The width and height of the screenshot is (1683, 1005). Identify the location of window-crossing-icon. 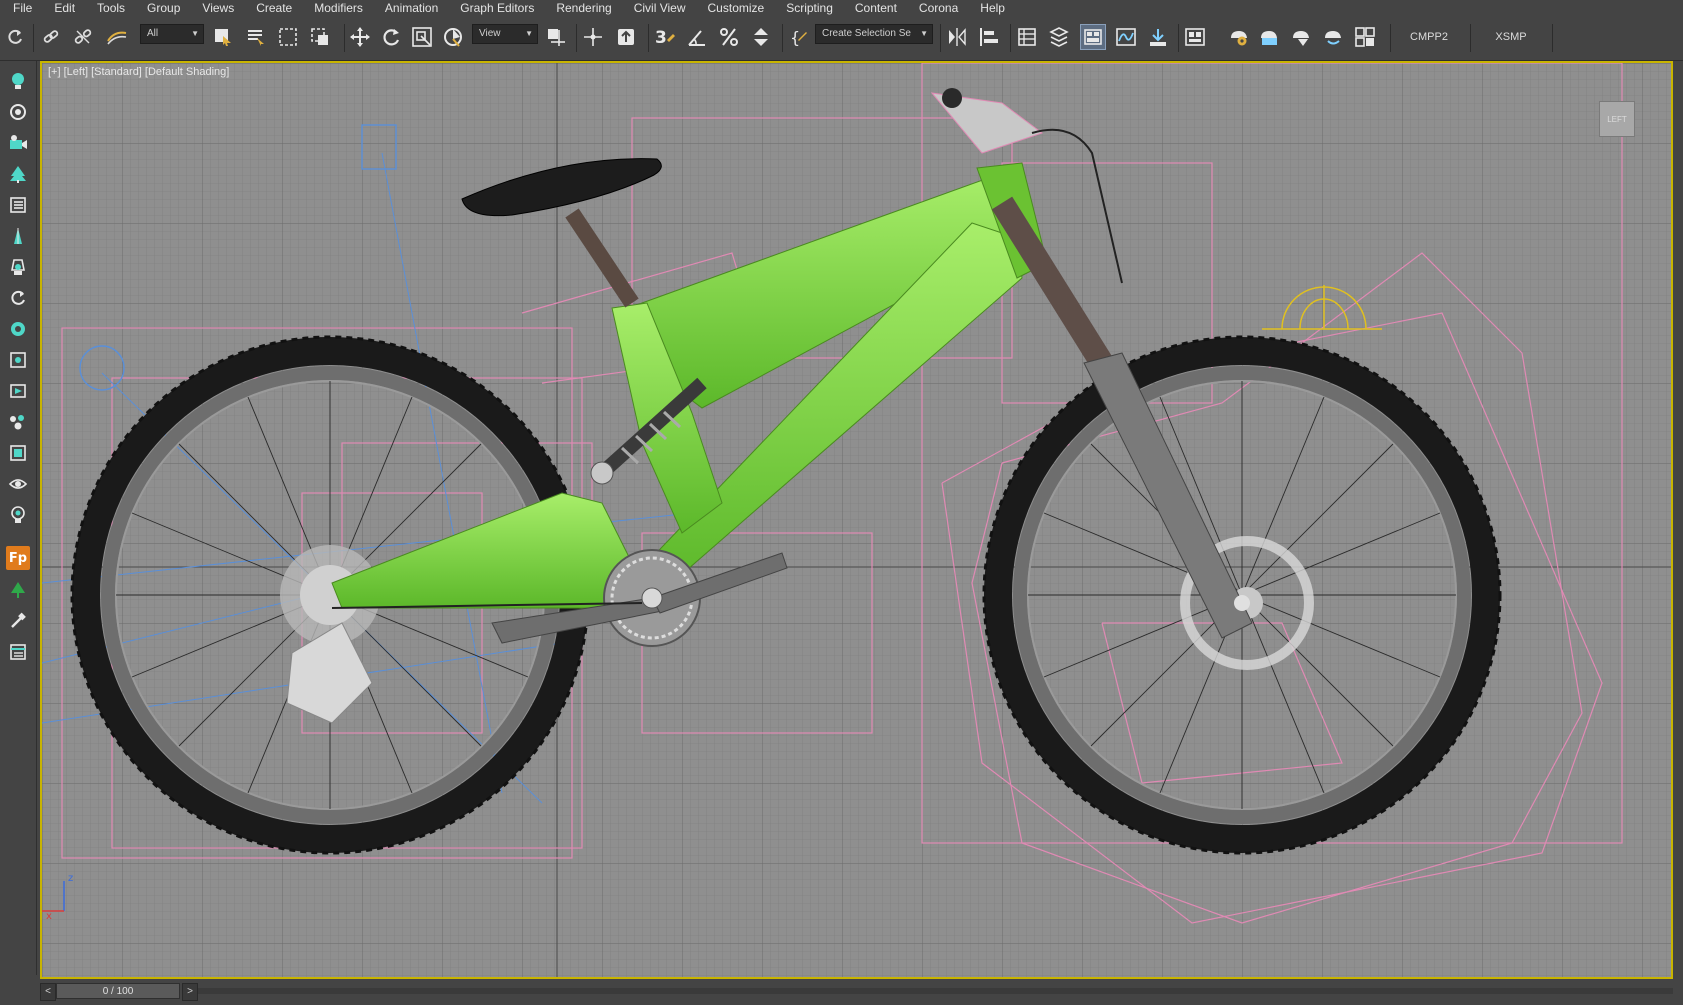
(320, 37).